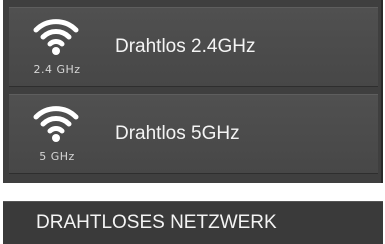 Image resolution: width=385 pixels, height=244 pixels. I want to click on band-label: 2.4 GHz, so click(57, 69).